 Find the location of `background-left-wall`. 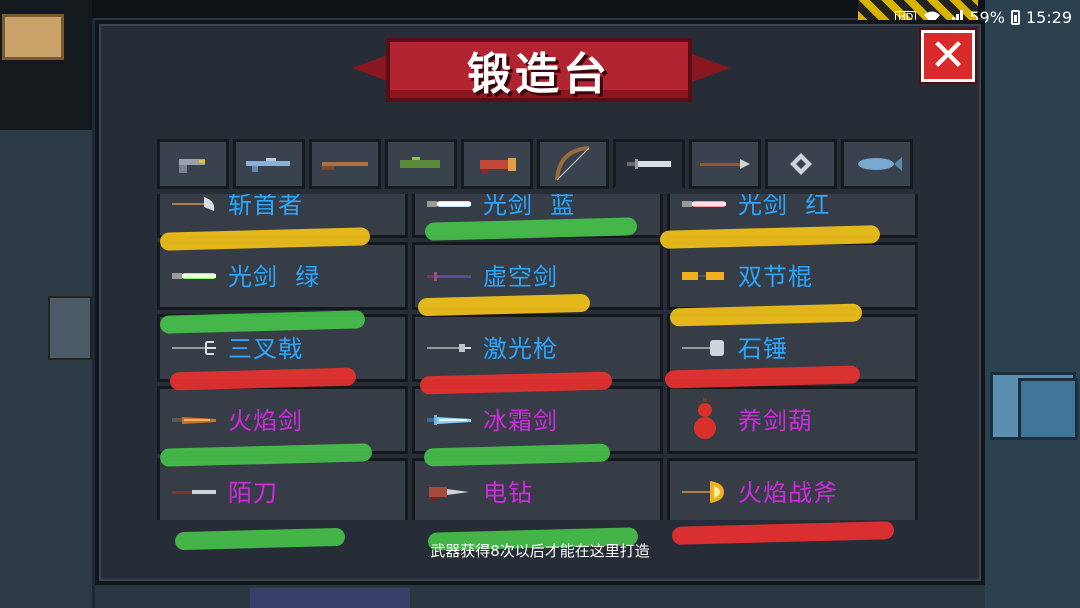

background-left-wall is located at coordinates (46, 369).